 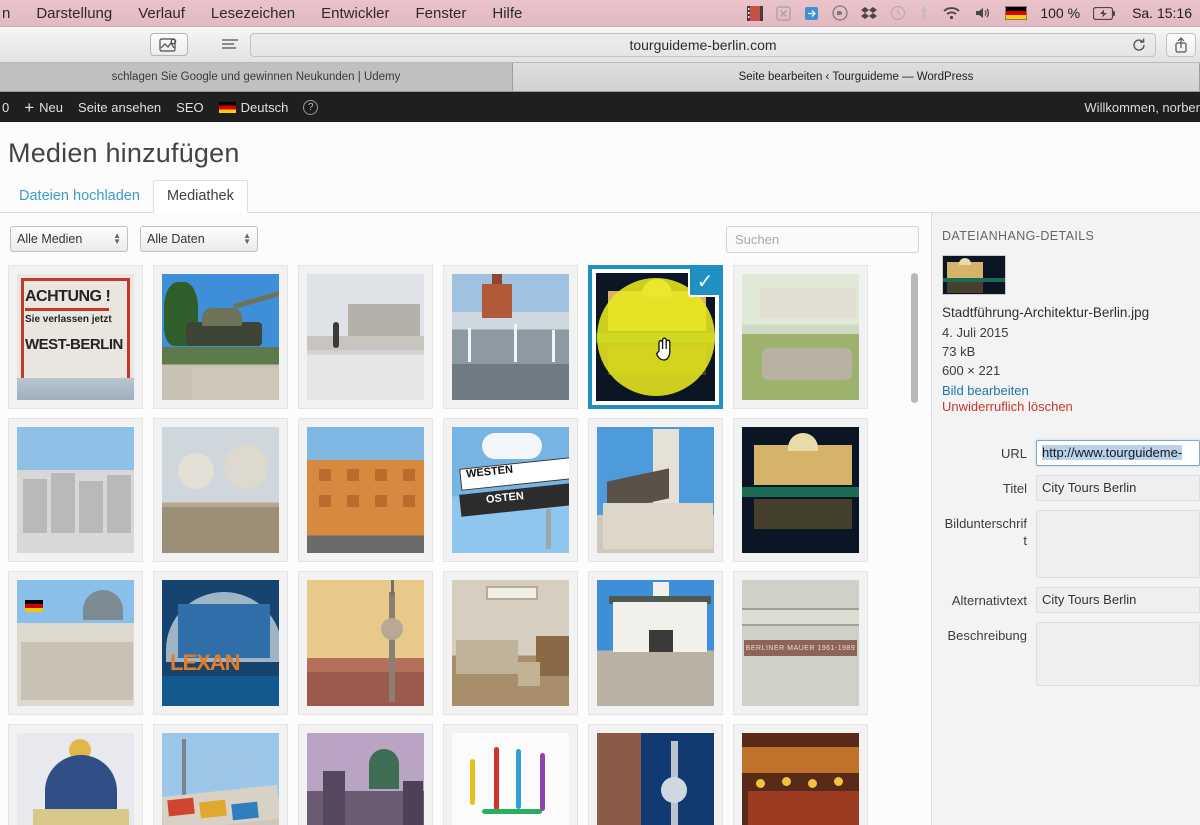 I want to click on mouse-cursor-hand-icon, so click(x=664, y=352).